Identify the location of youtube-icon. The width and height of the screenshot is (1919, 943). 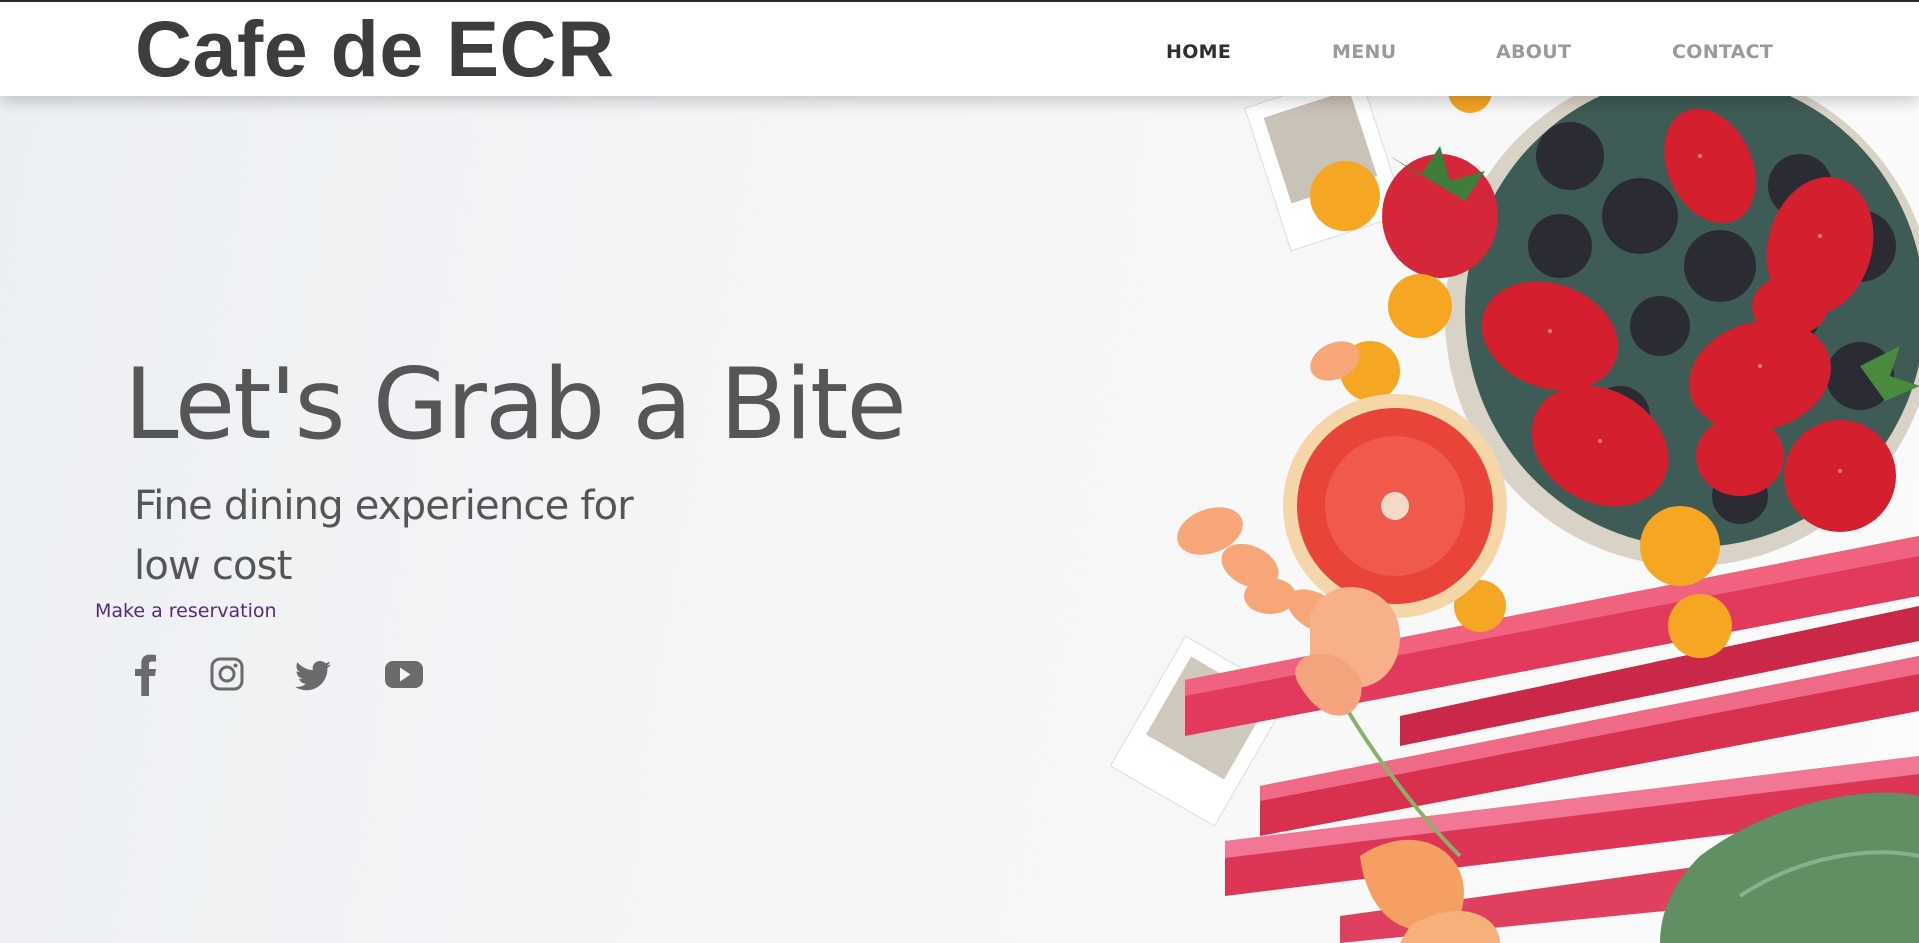
(404, 674).